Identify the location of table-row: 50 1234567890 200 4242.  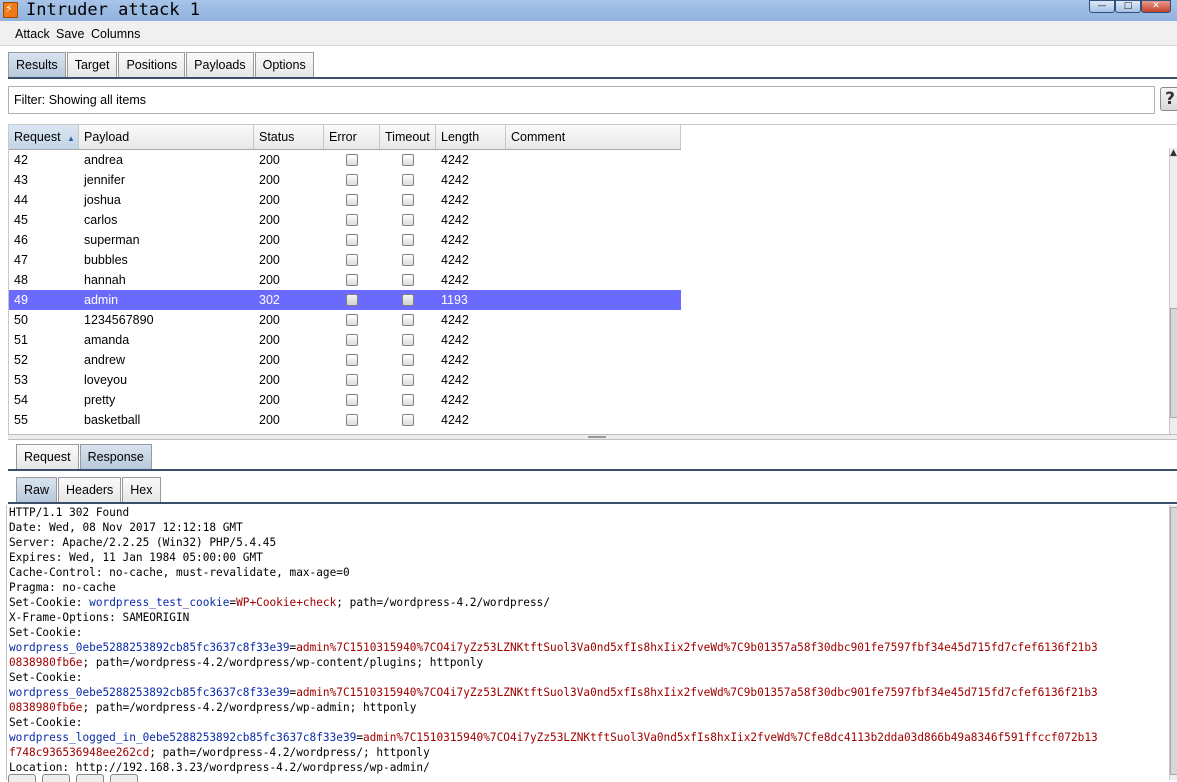
(345, 320).